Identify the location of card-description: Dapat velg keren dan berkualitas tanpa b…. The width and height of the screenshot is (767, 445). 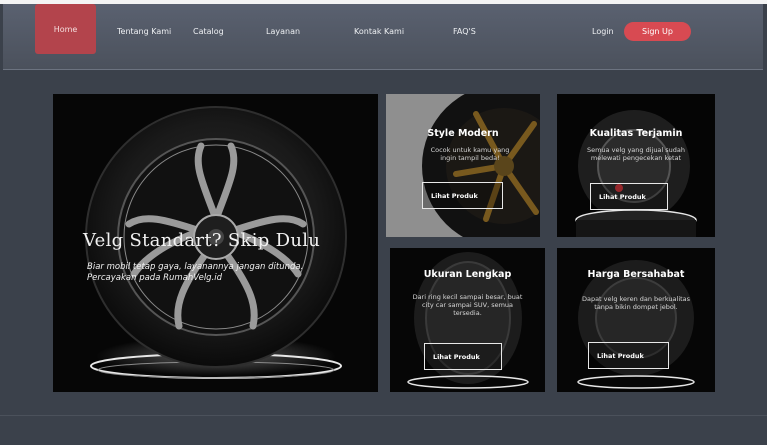
(636, 303).